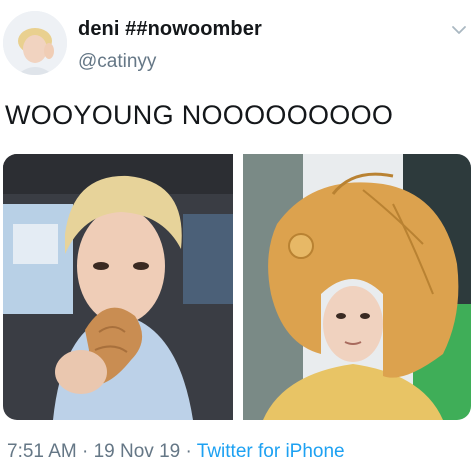  Describe the element at coordinates (117, 62) in the screenshot. I see `user-handle: @catinyy` at that location.